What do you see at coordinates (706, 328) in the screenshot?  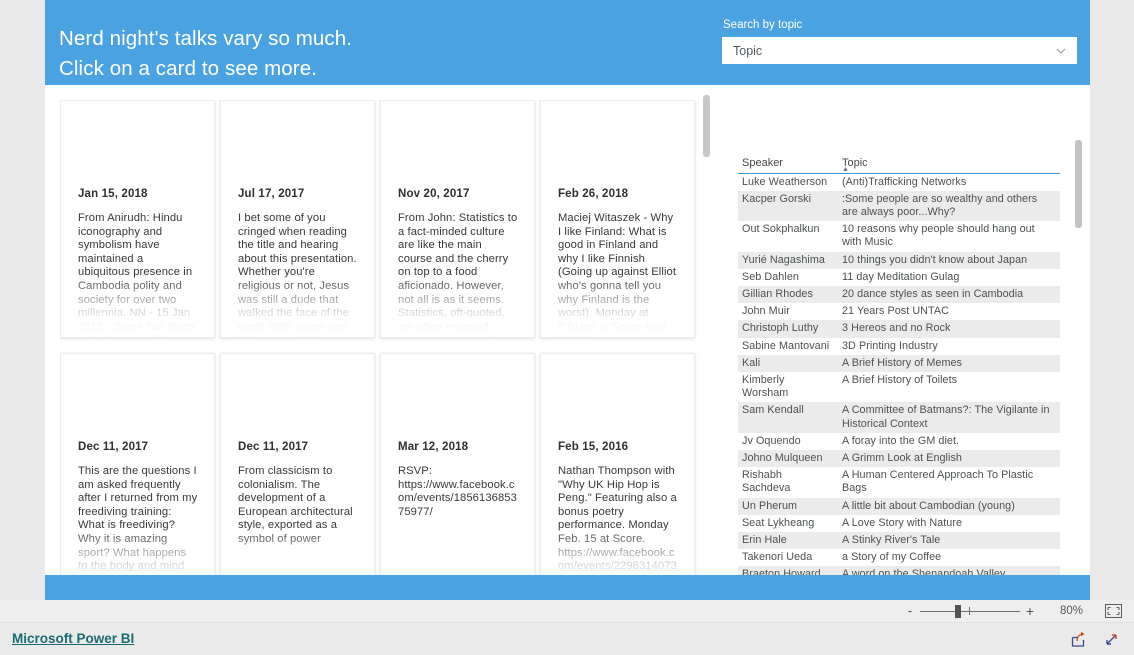 I see `cards-scrollbar` at bounding box center [706, 328].